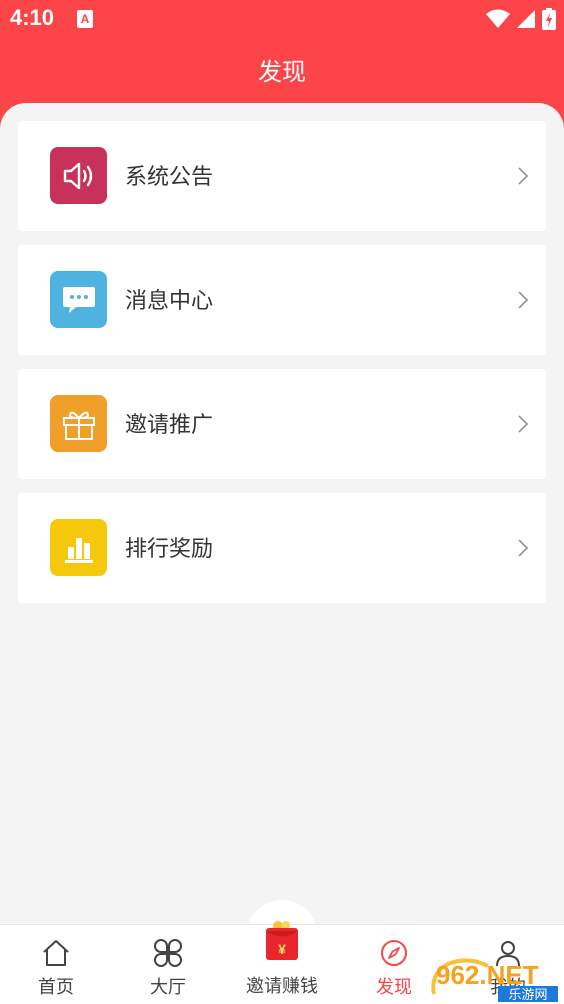  Describe the element at coordinates (282, 424) in the screenshot. I see `menu-item-invite-promotion: 邀请推广` at that location.